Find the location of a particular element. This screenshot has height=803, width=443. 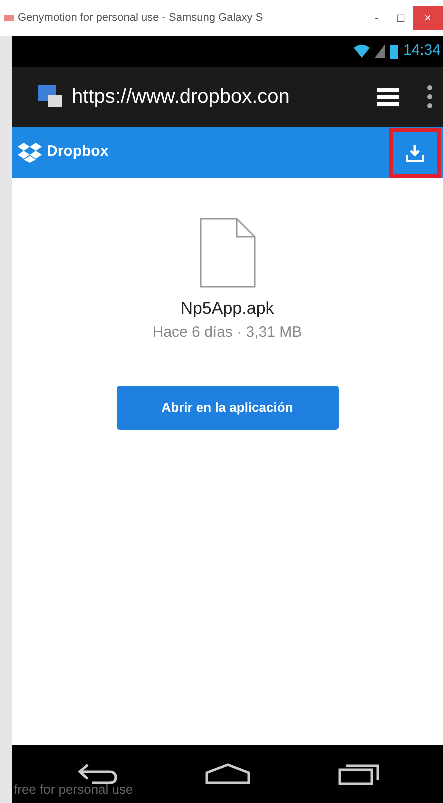

back-icon is located at coordinates (97, 774).